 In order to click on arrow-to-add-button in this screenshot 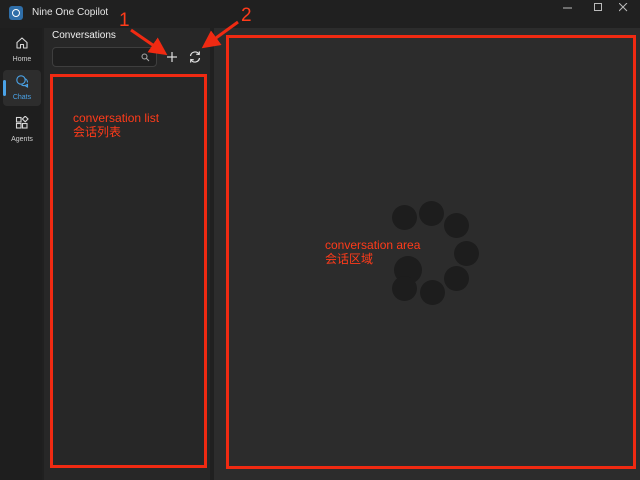, I will do `click(149, 42)`.